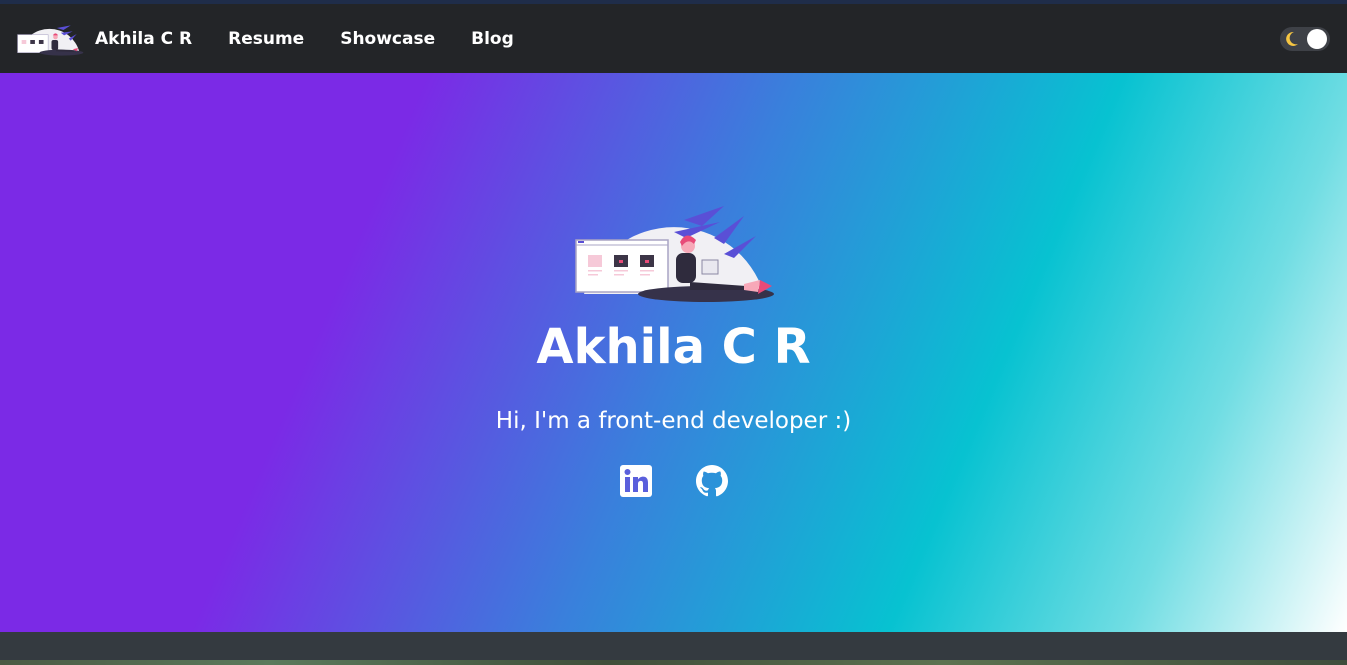 The width and height of the screenshot is (1347, 665). I want to click on brand-link: Akhila C R, so click(104, 39).